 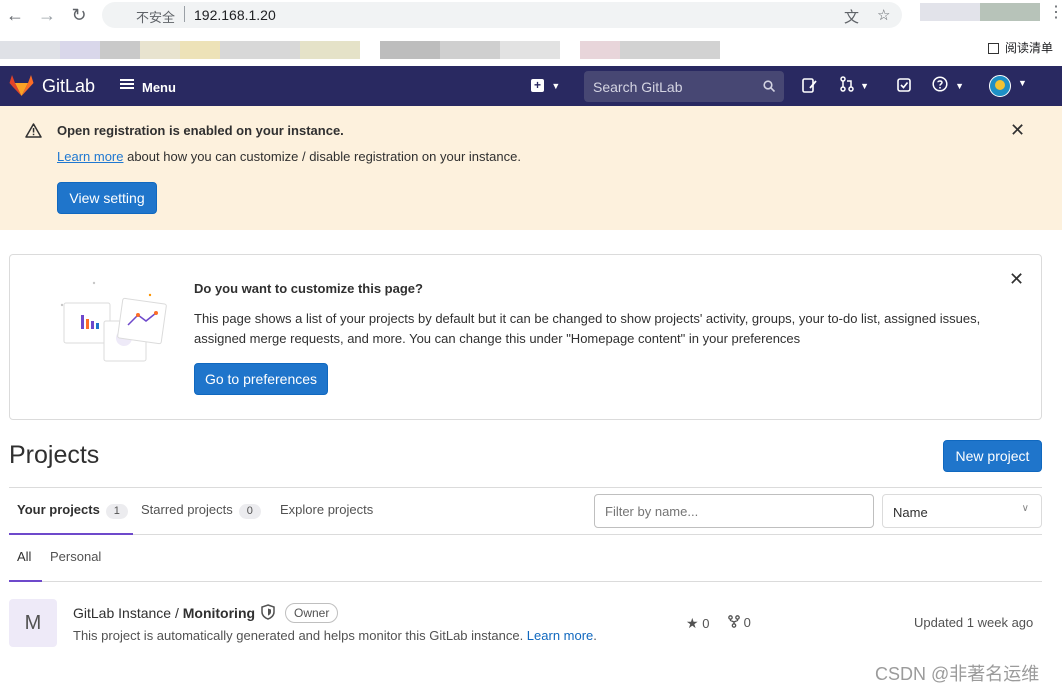 I want to click on sort-value: Name, so click(x=910, y=512).